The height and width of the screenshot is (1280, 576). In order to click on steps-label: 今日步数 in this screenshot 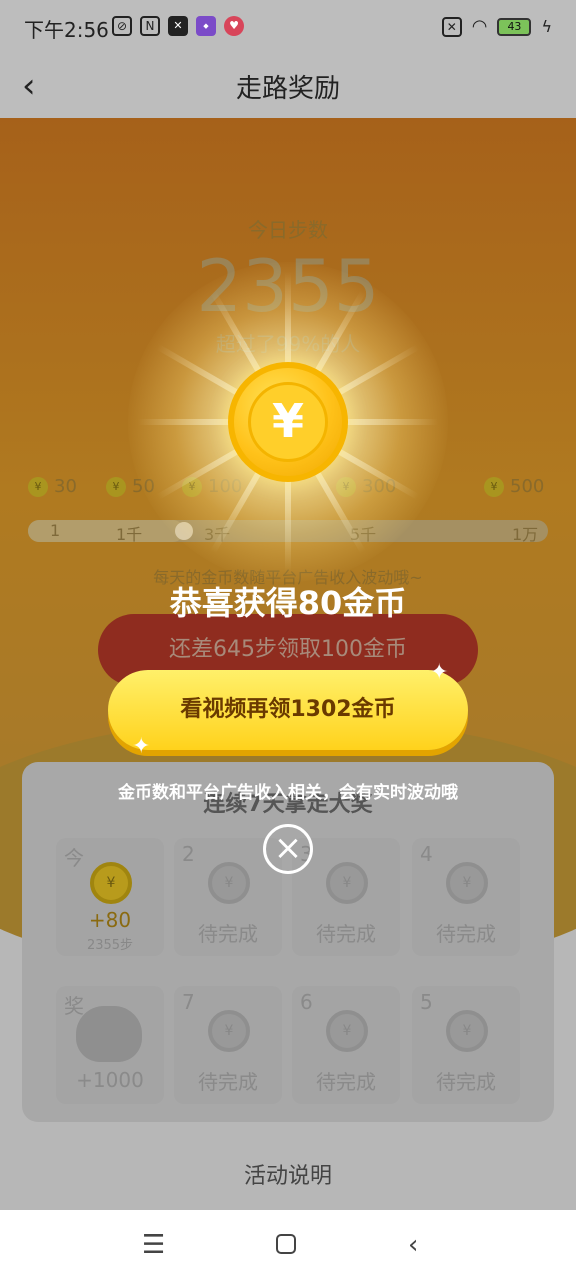, I will do `click(288, 230)`.